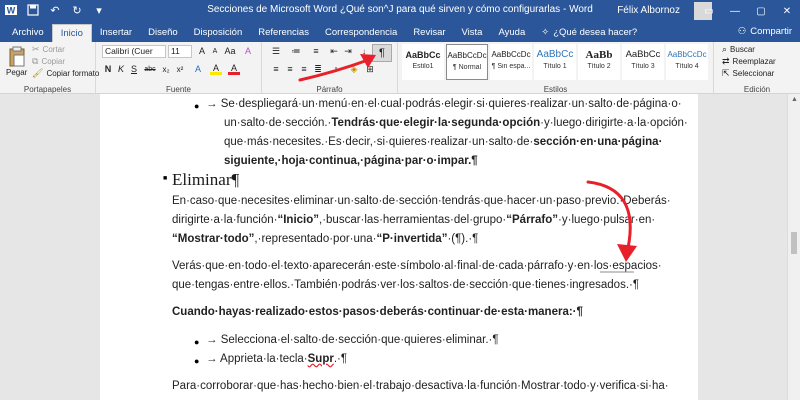 This screenshot has height=400, width=800. I want to click on save-icon, so click(33, 10).